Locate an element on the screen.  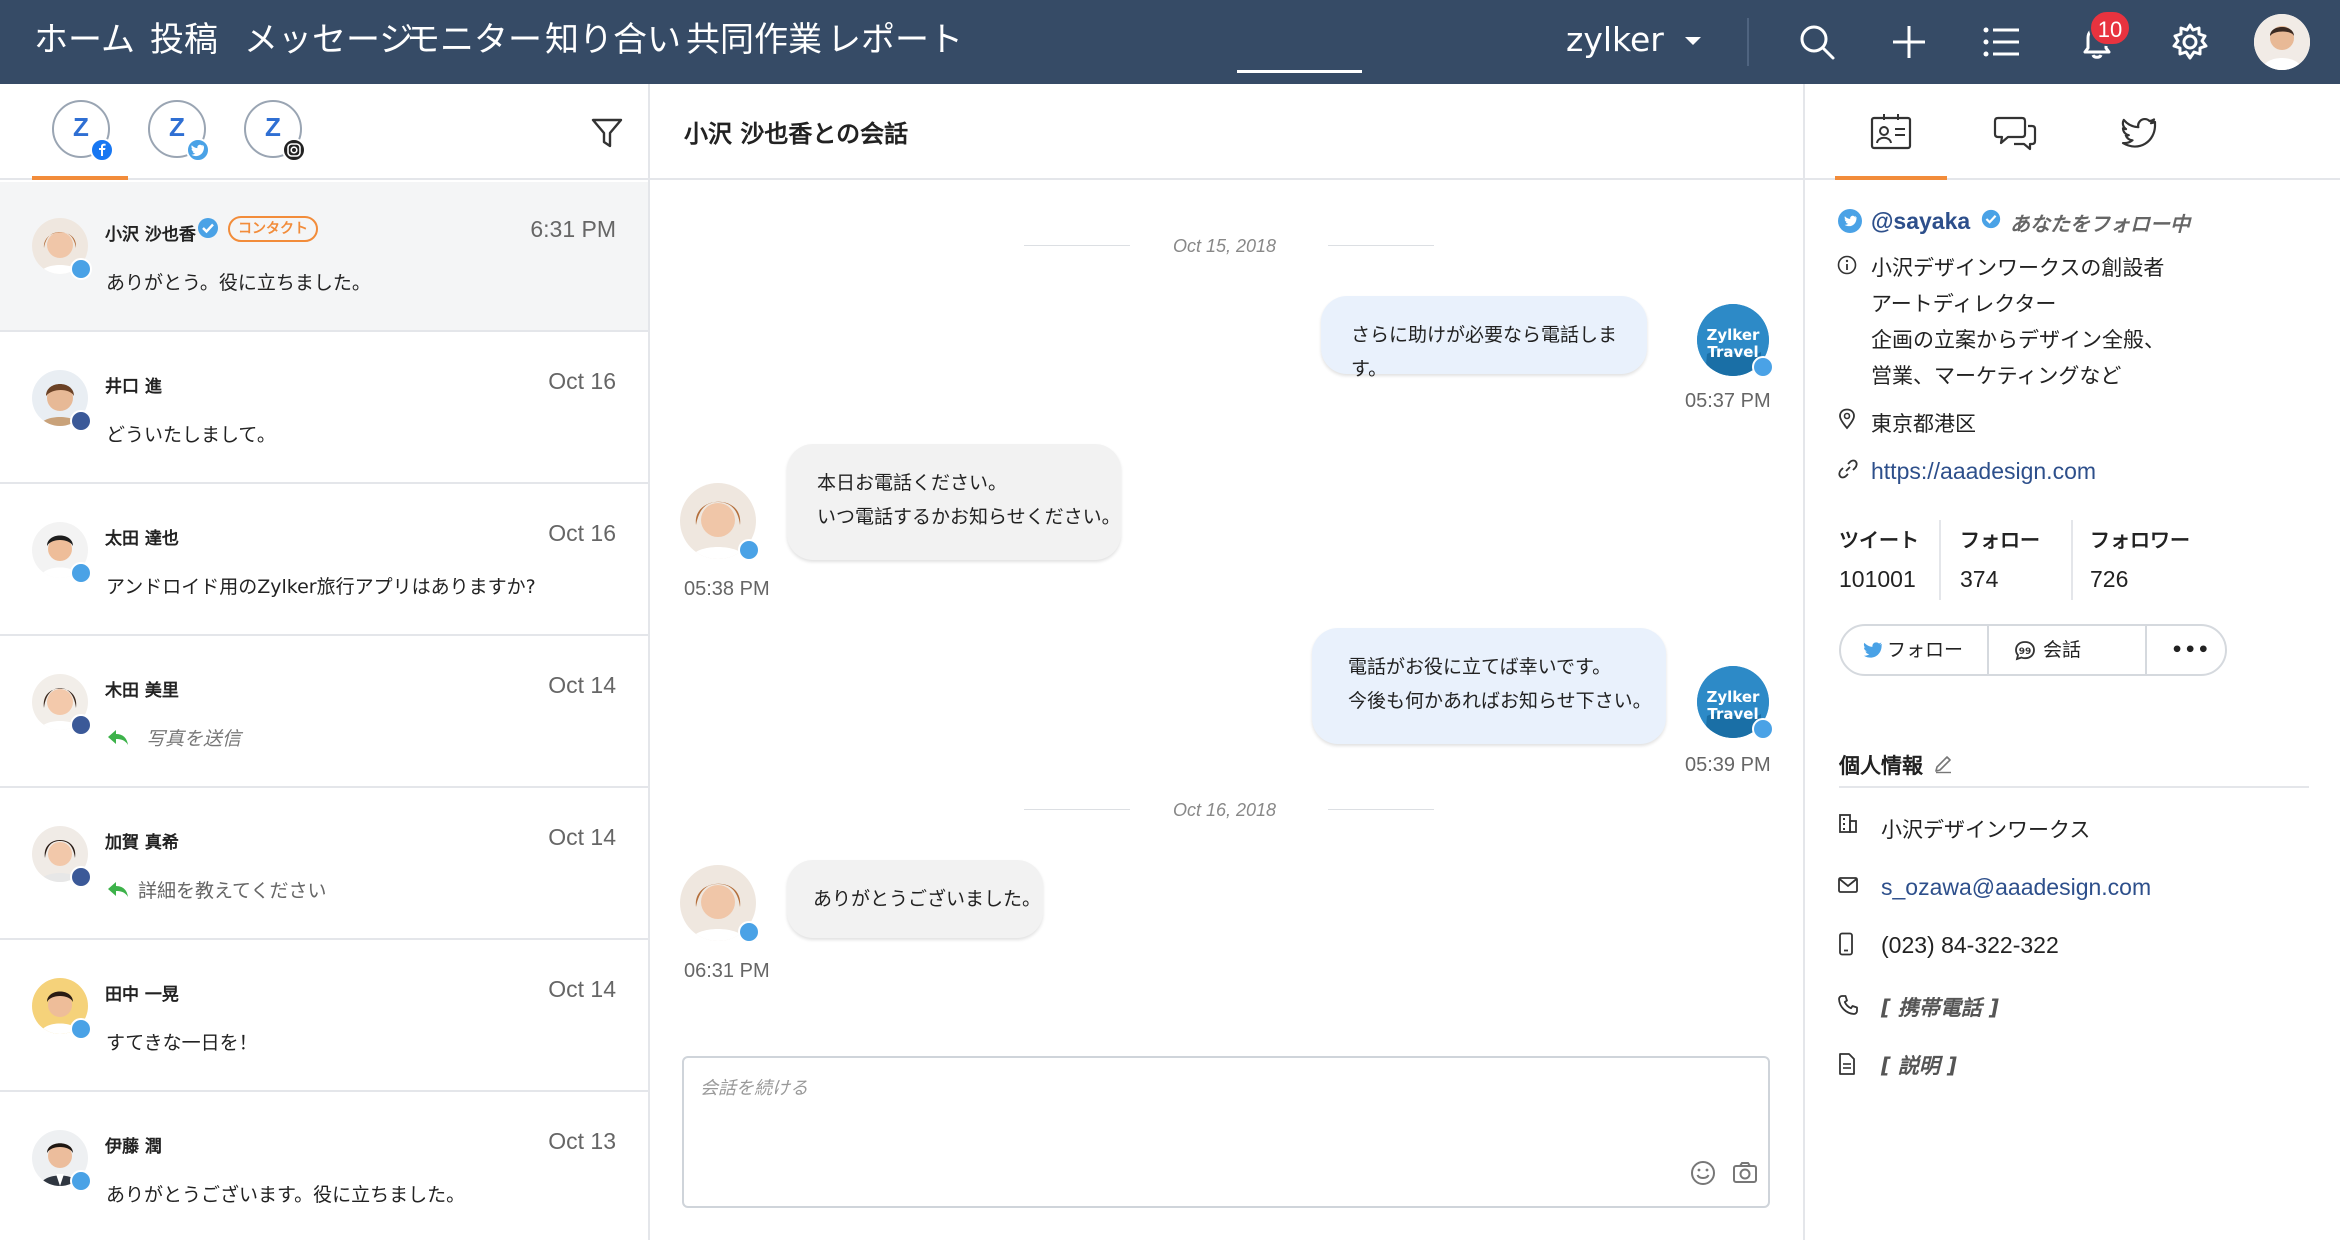
message-time: 05:37 PM is located at coordinates (1728, 401).